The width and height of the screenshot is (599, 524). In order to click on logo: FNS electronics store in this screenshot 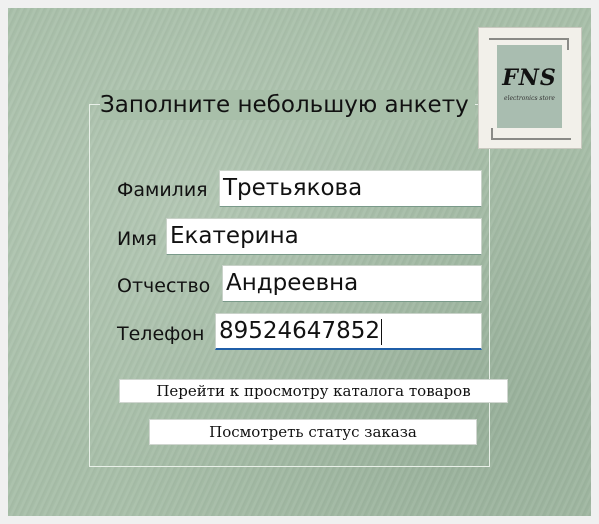, I will do `click(530, 88)`.